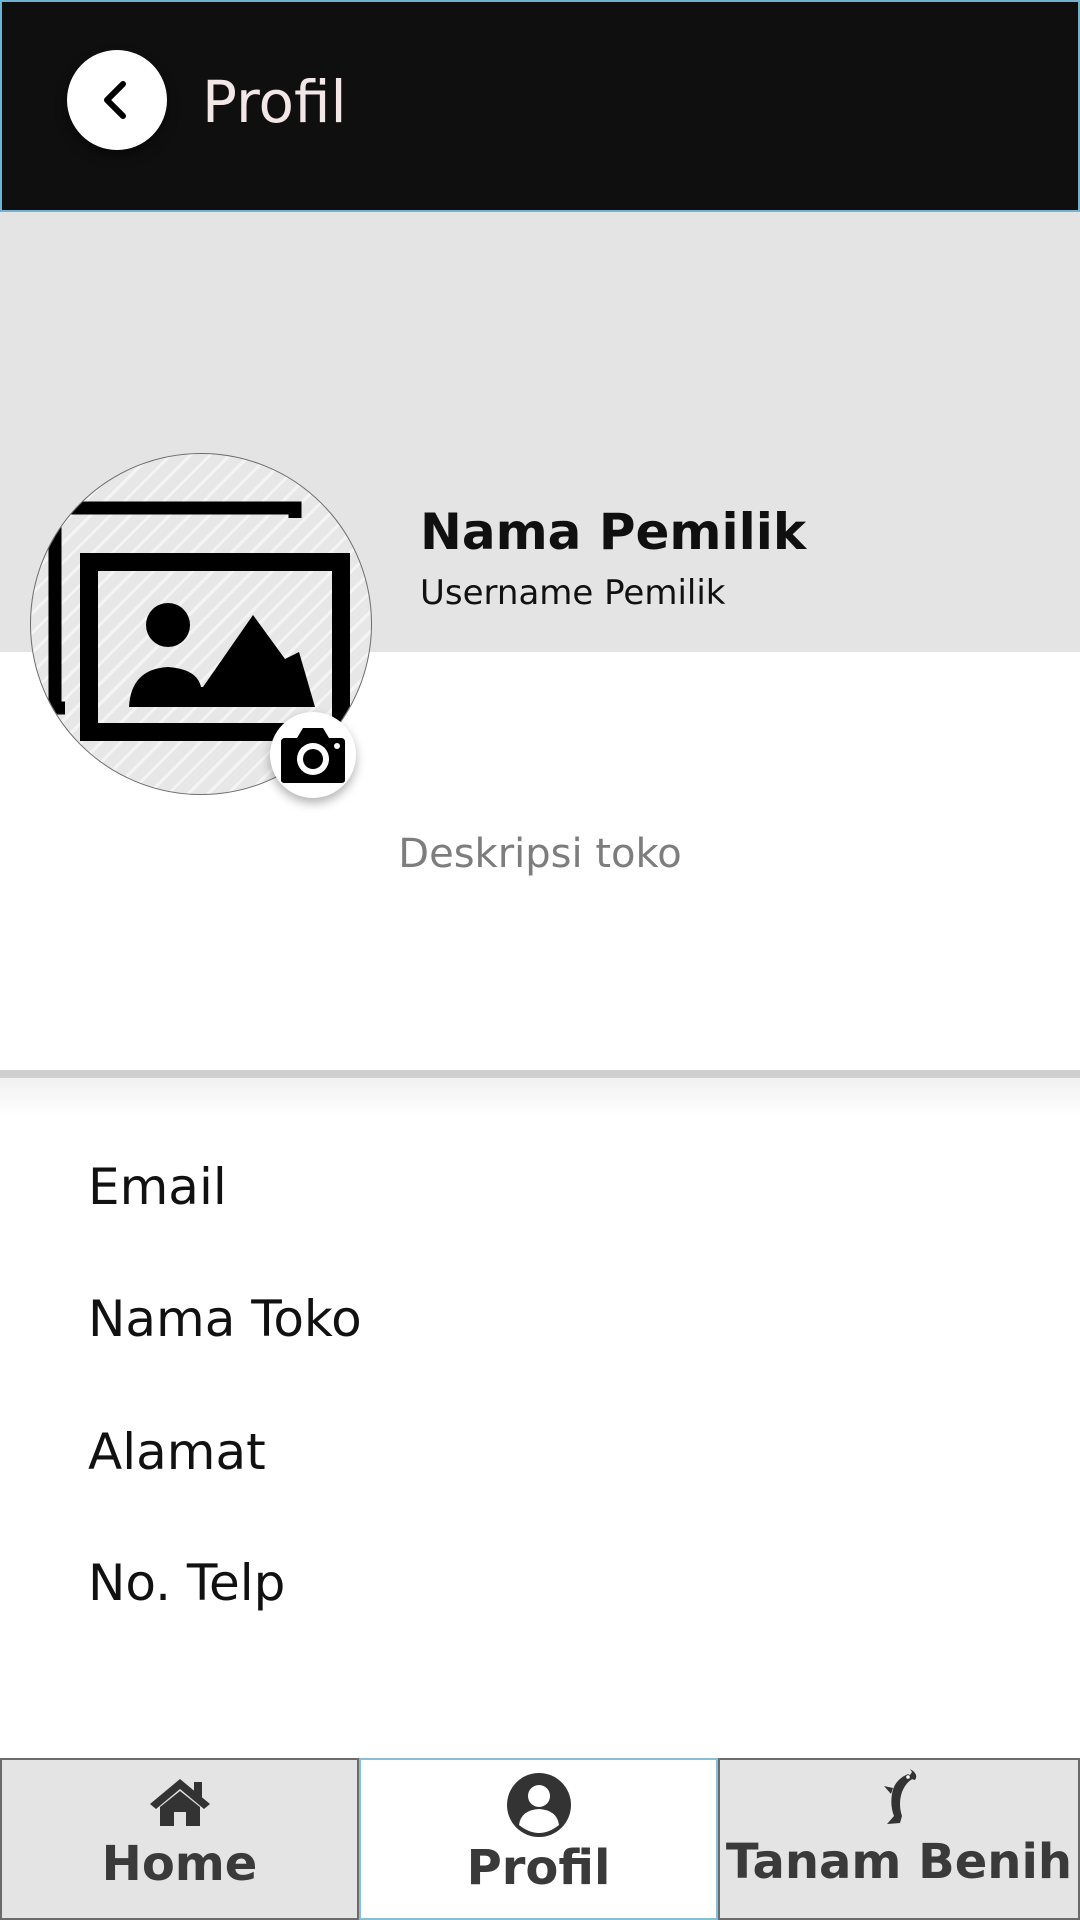 The image size is (1080, 1920). What do you see at coordinates (179, 1802) in the screenshot?
I see `home-icon` at bounding box center [179, 1802].